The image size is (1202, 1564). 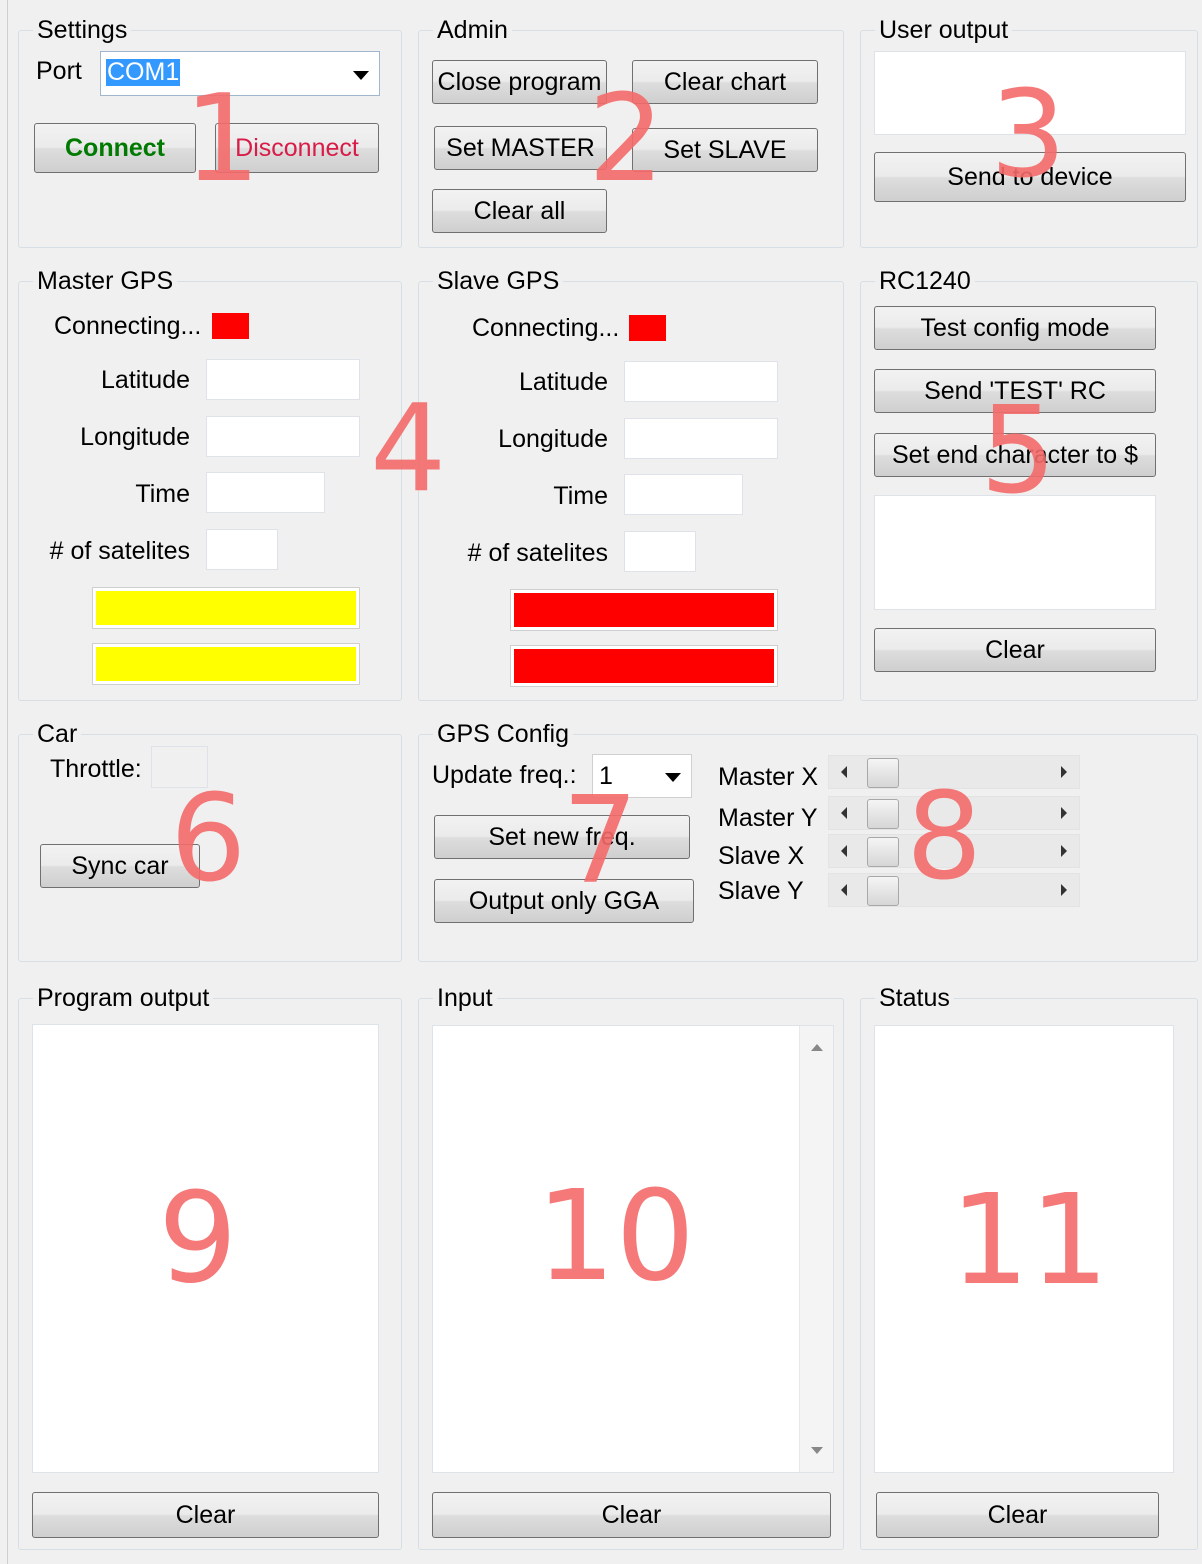 What do you see at coordinates (1017, 1515) in the screenshot?
I see `status-clear-button: Clear` at bounding box center [1017, 1515].